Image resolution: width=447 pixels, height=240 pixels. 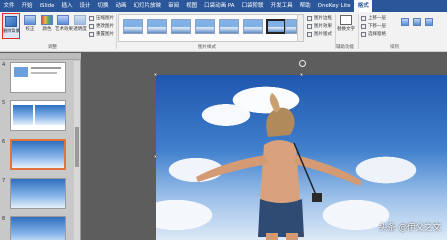 What do you see at coordinates (300, 28) in the screenshot?
I see `gallery-scroll` at bounding box center [300, 28].